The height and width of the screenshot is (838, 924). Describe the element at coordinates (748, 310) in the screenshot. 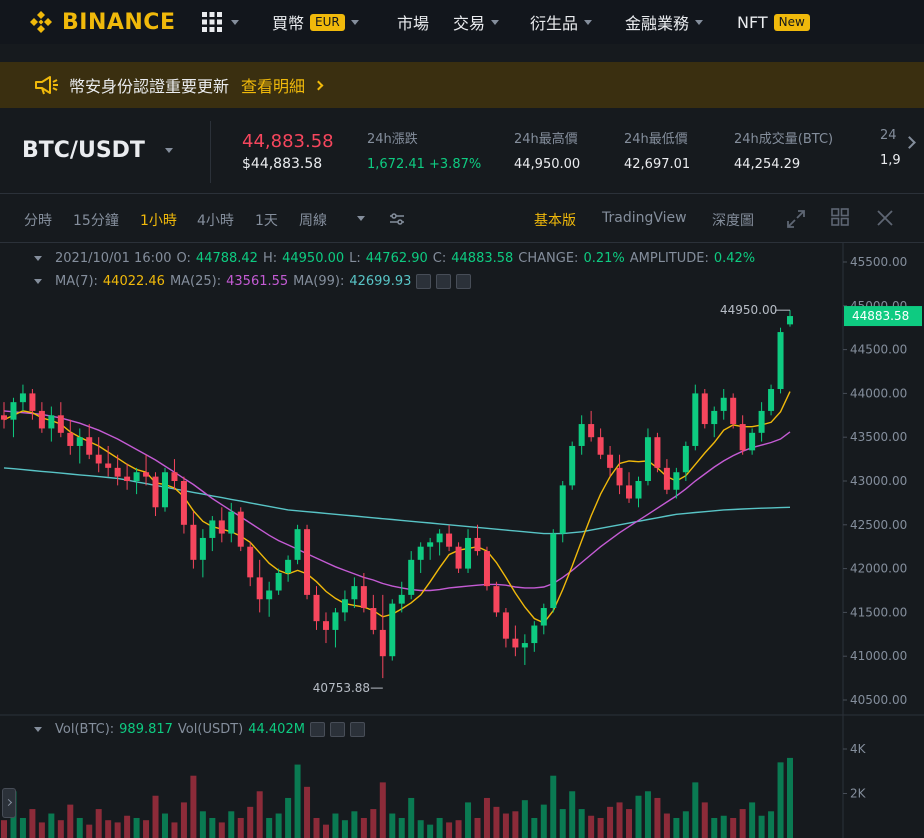

I see `high-marker-label: 44950.00` at that location.